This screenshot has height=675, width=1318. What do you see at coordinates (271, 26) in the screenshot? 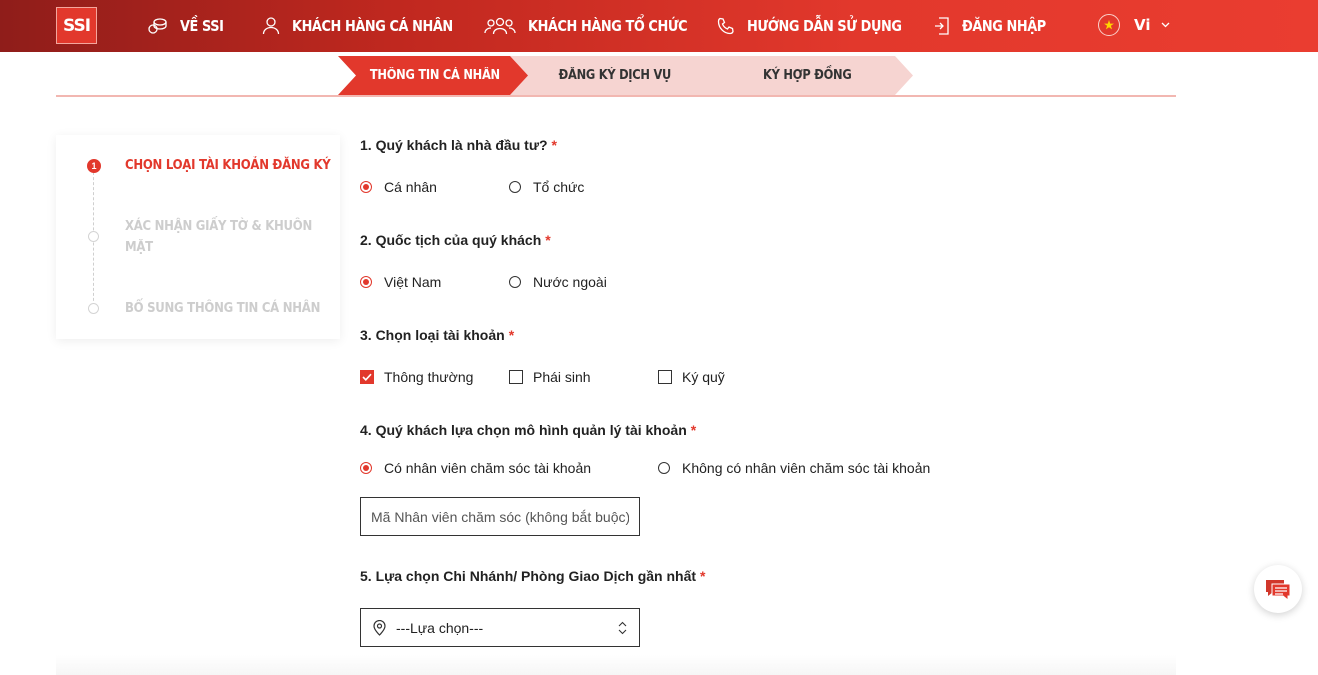
I see `user-icon` at bounding box center [271, 26].